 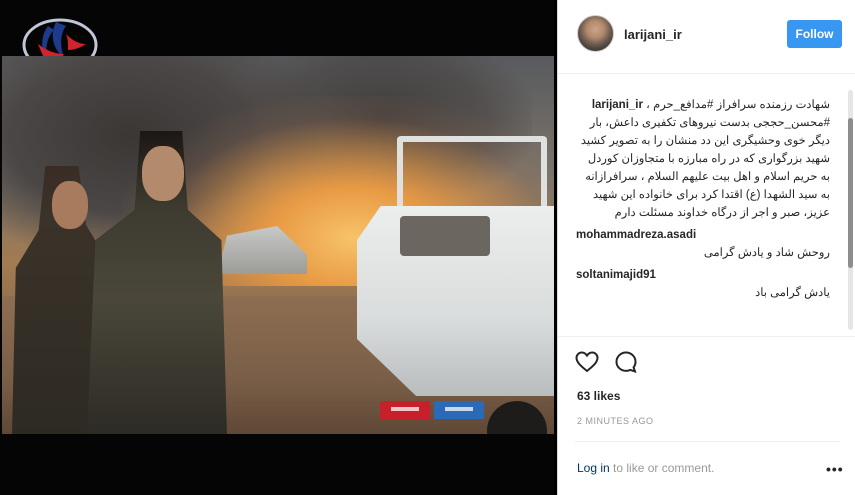 What do you see at coordinates (792, 293) in the screenshot?
I see `comment-text: یادش گرامی باد` at bounding box center [792, 293].